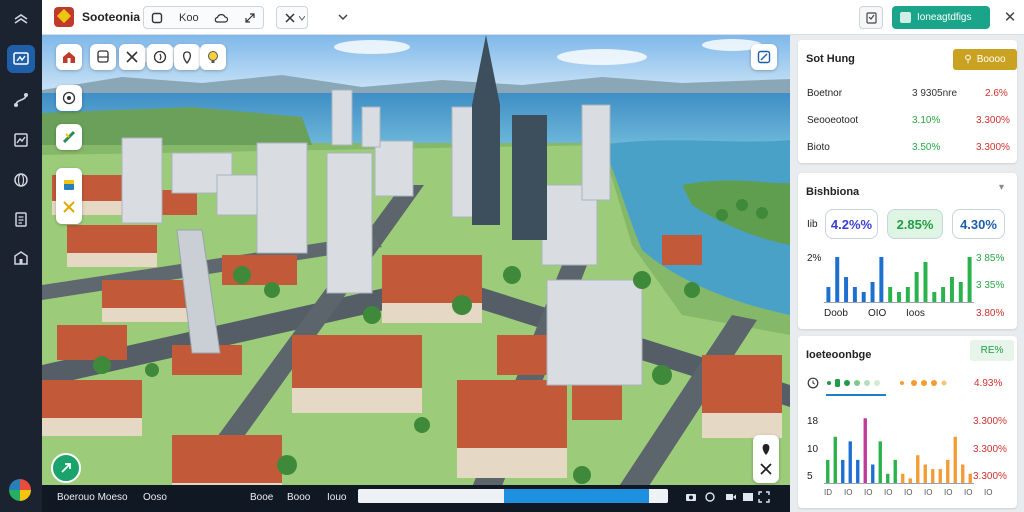 This screenshot has height=512, width=1024. I want to click on trend-x-axis: ID IO IO IO IO IO IO IO IO, so click(916, 494).